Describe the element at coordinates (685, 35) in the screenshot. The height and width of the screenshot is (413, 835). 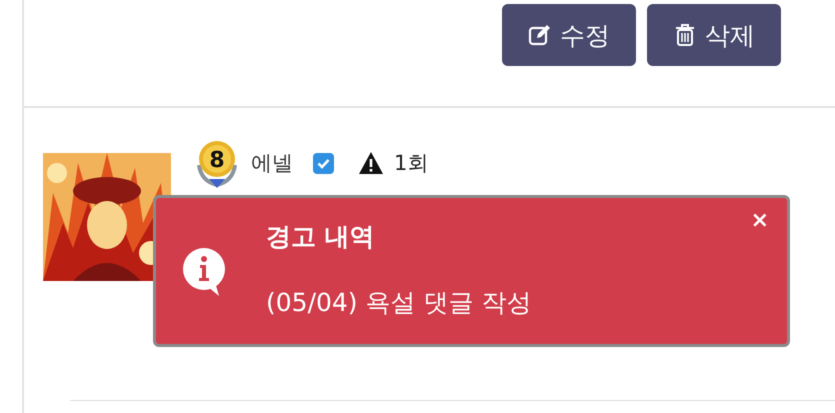
I see `trash-icon` at that location.